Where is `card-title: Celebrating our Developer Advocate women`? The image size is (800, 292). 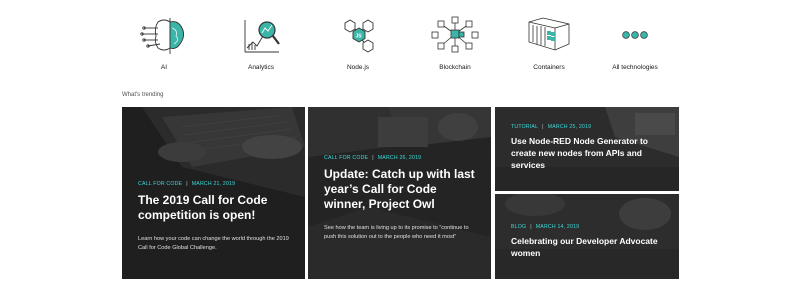 card-title: Celebrating our Developer Advocate women is located at coordinates (584, 247).